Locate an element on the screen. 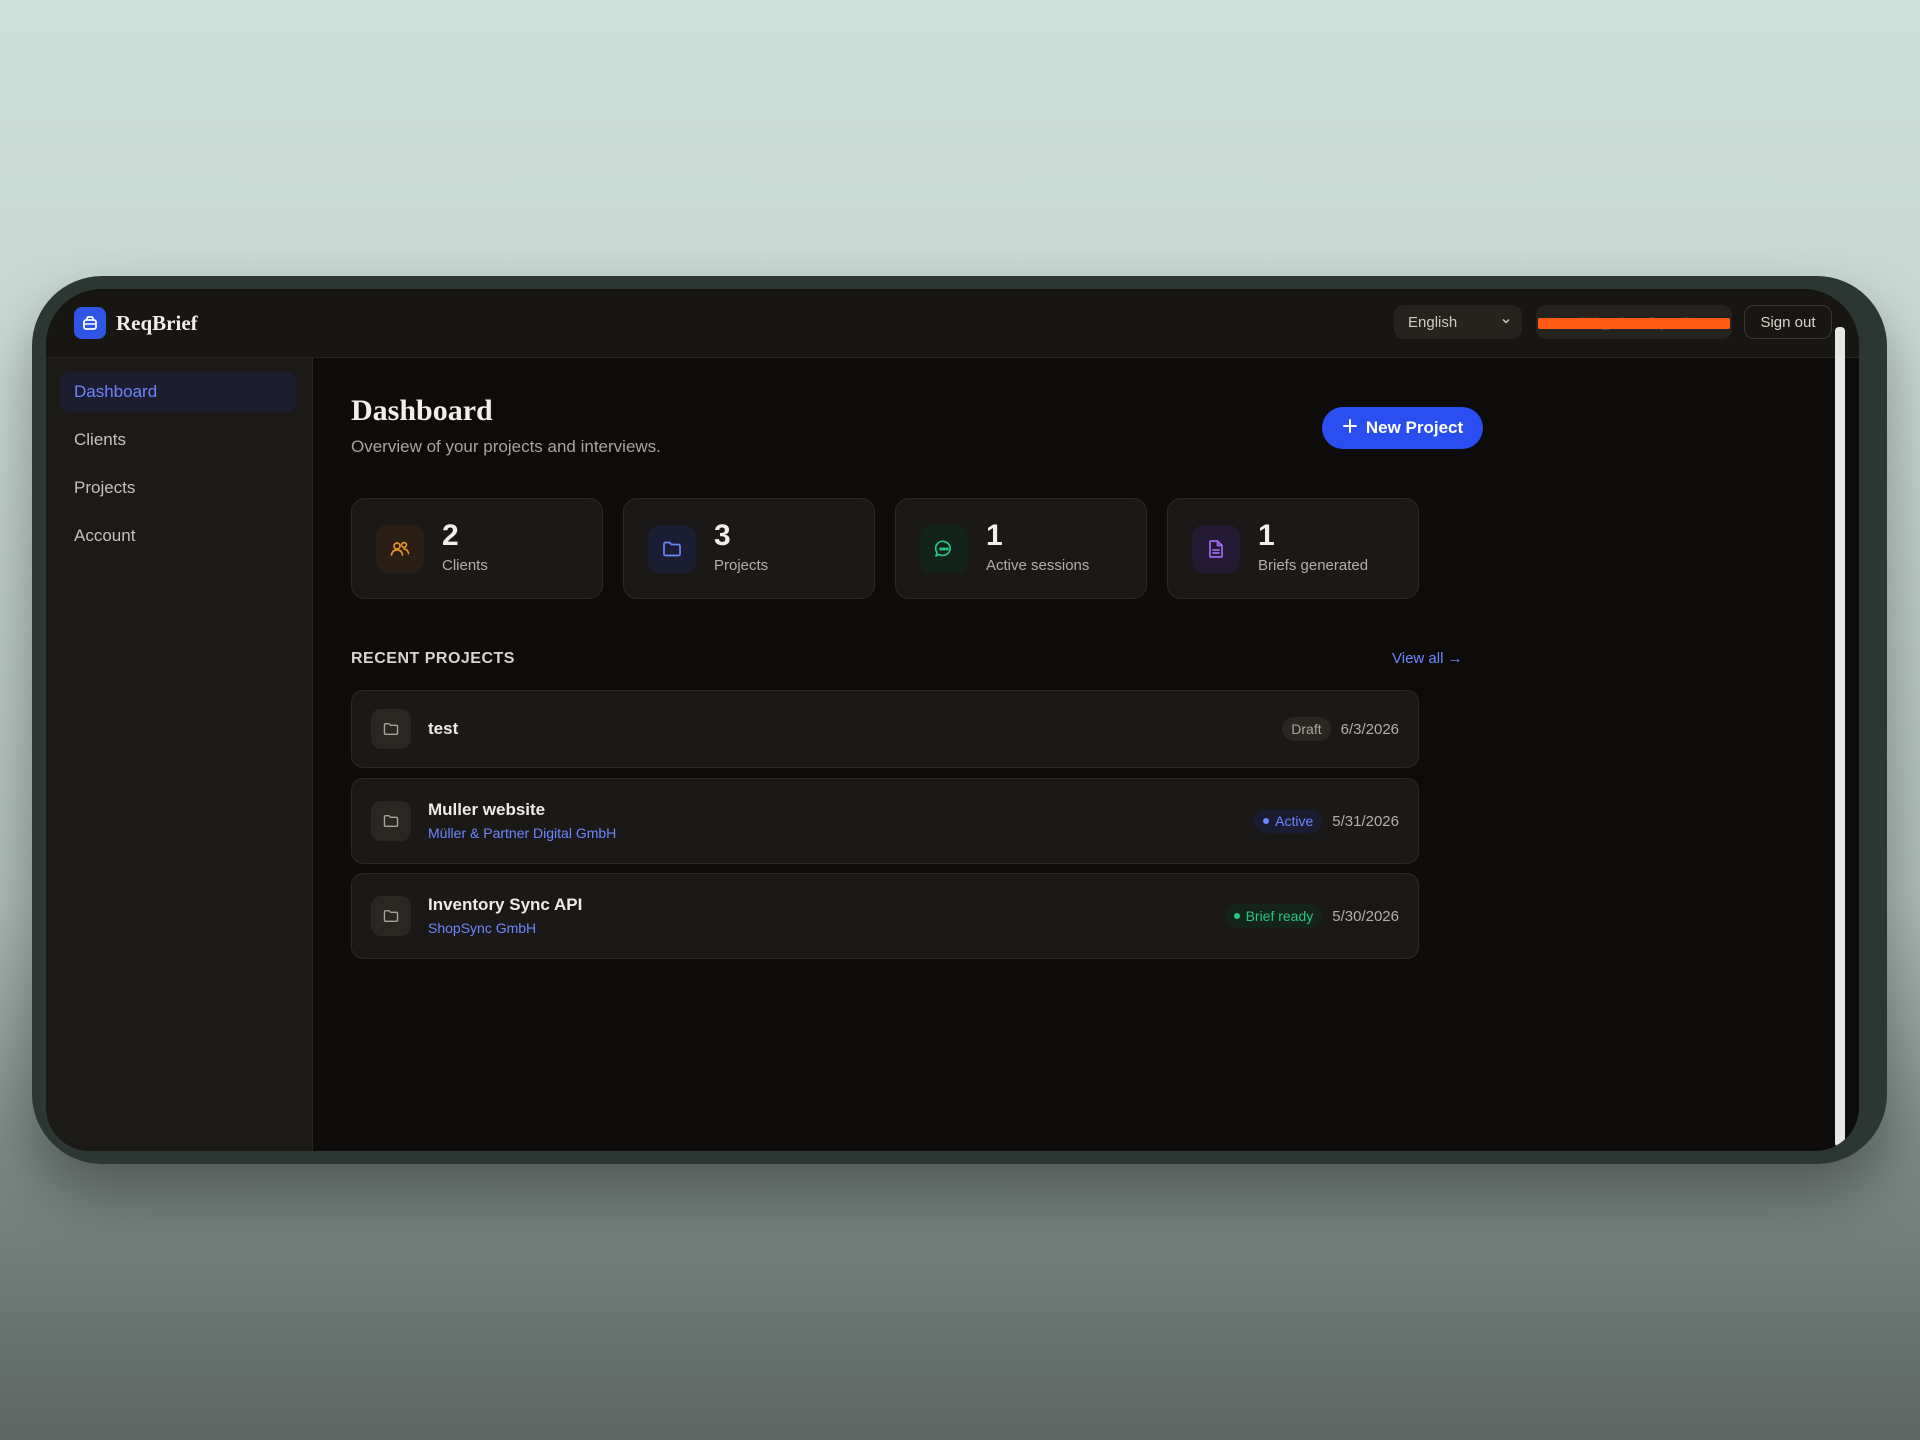 The image size is (1920, 1440). status-badge: Brief ready is located at coordinates (1273, 916).